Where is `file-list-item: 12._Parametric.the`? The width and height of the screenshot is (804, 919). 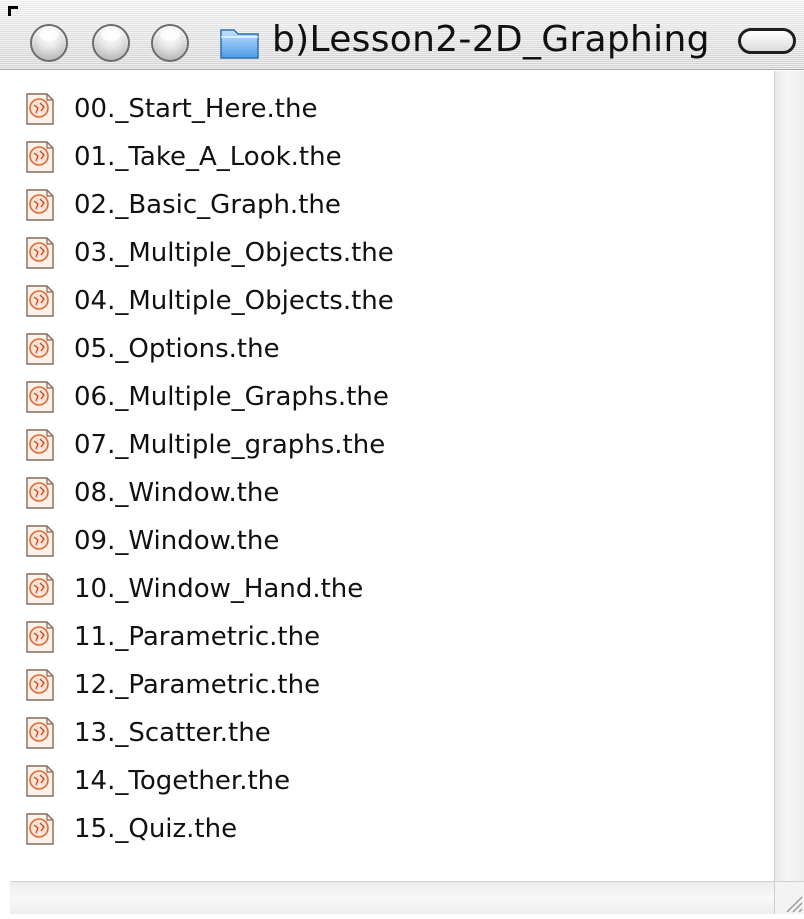
file-list-item: 12._Parametric.the is located at coordinates (387, 685).